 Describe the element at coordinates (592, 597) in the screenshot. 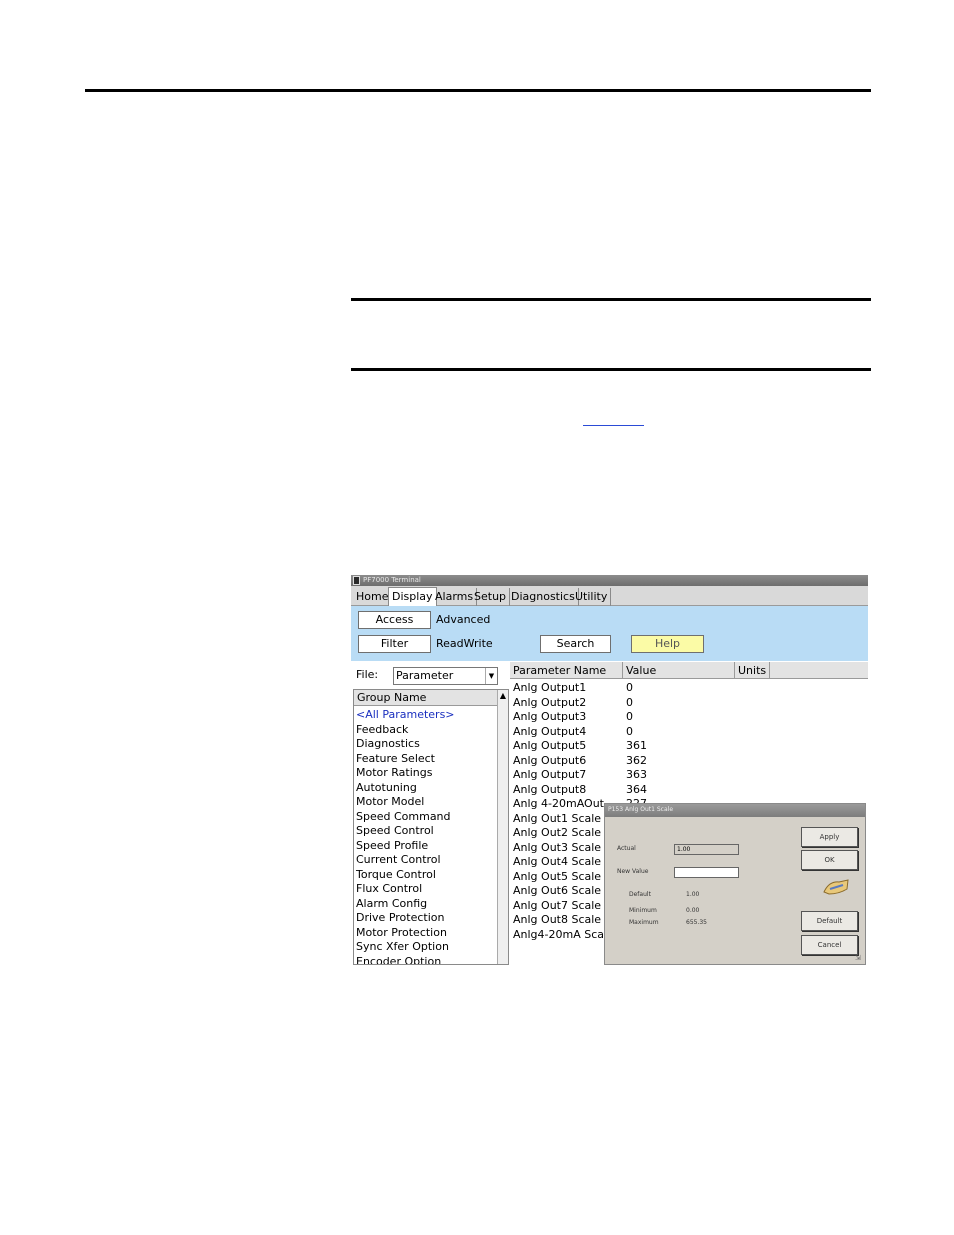

I see `tab-utility: Utility` at that location.